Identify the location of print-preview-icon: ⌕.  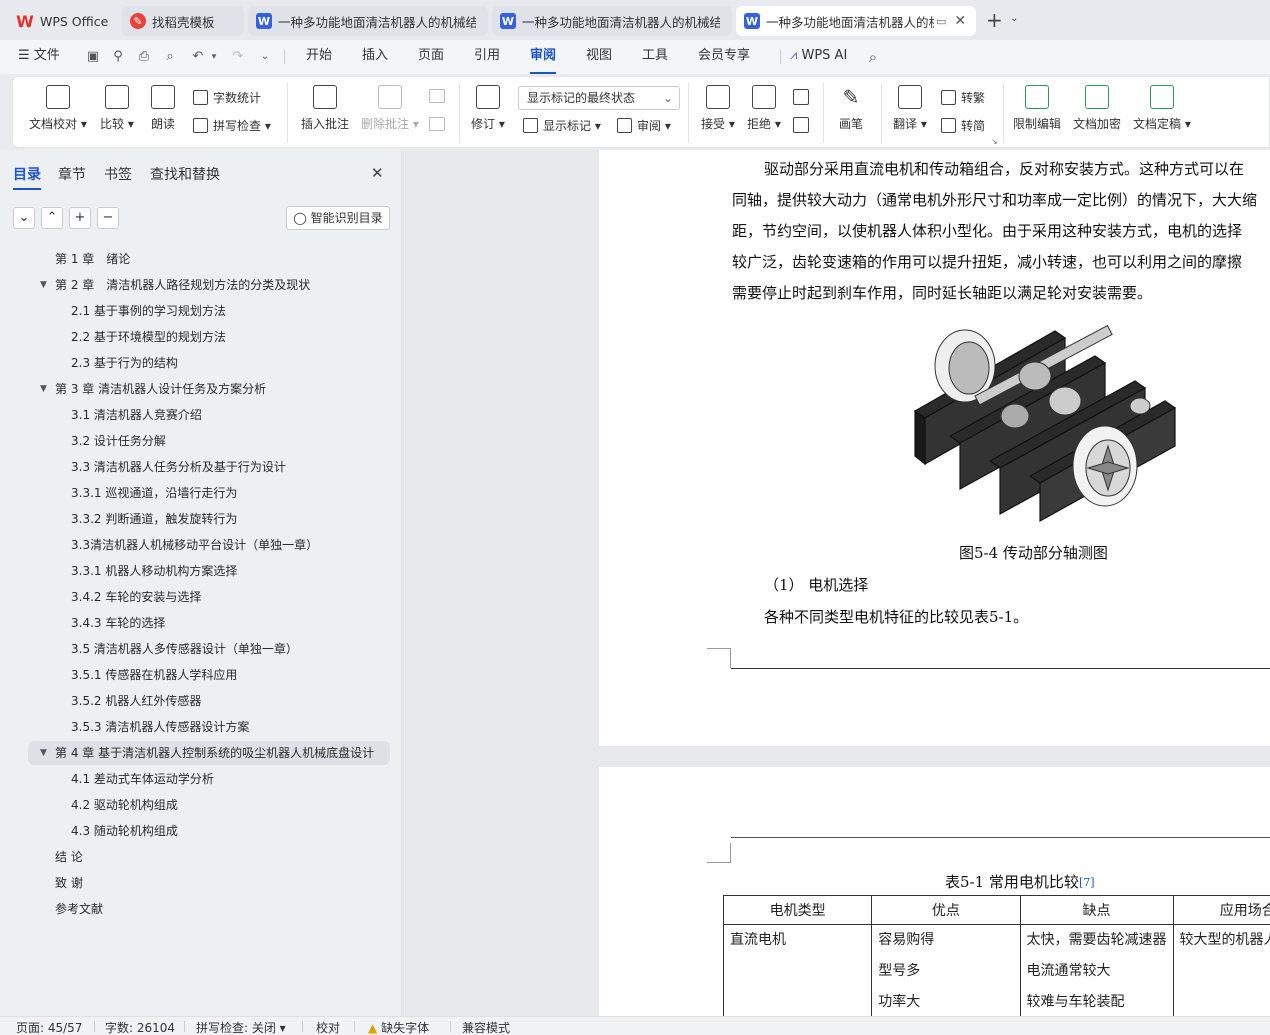
(170, 57).